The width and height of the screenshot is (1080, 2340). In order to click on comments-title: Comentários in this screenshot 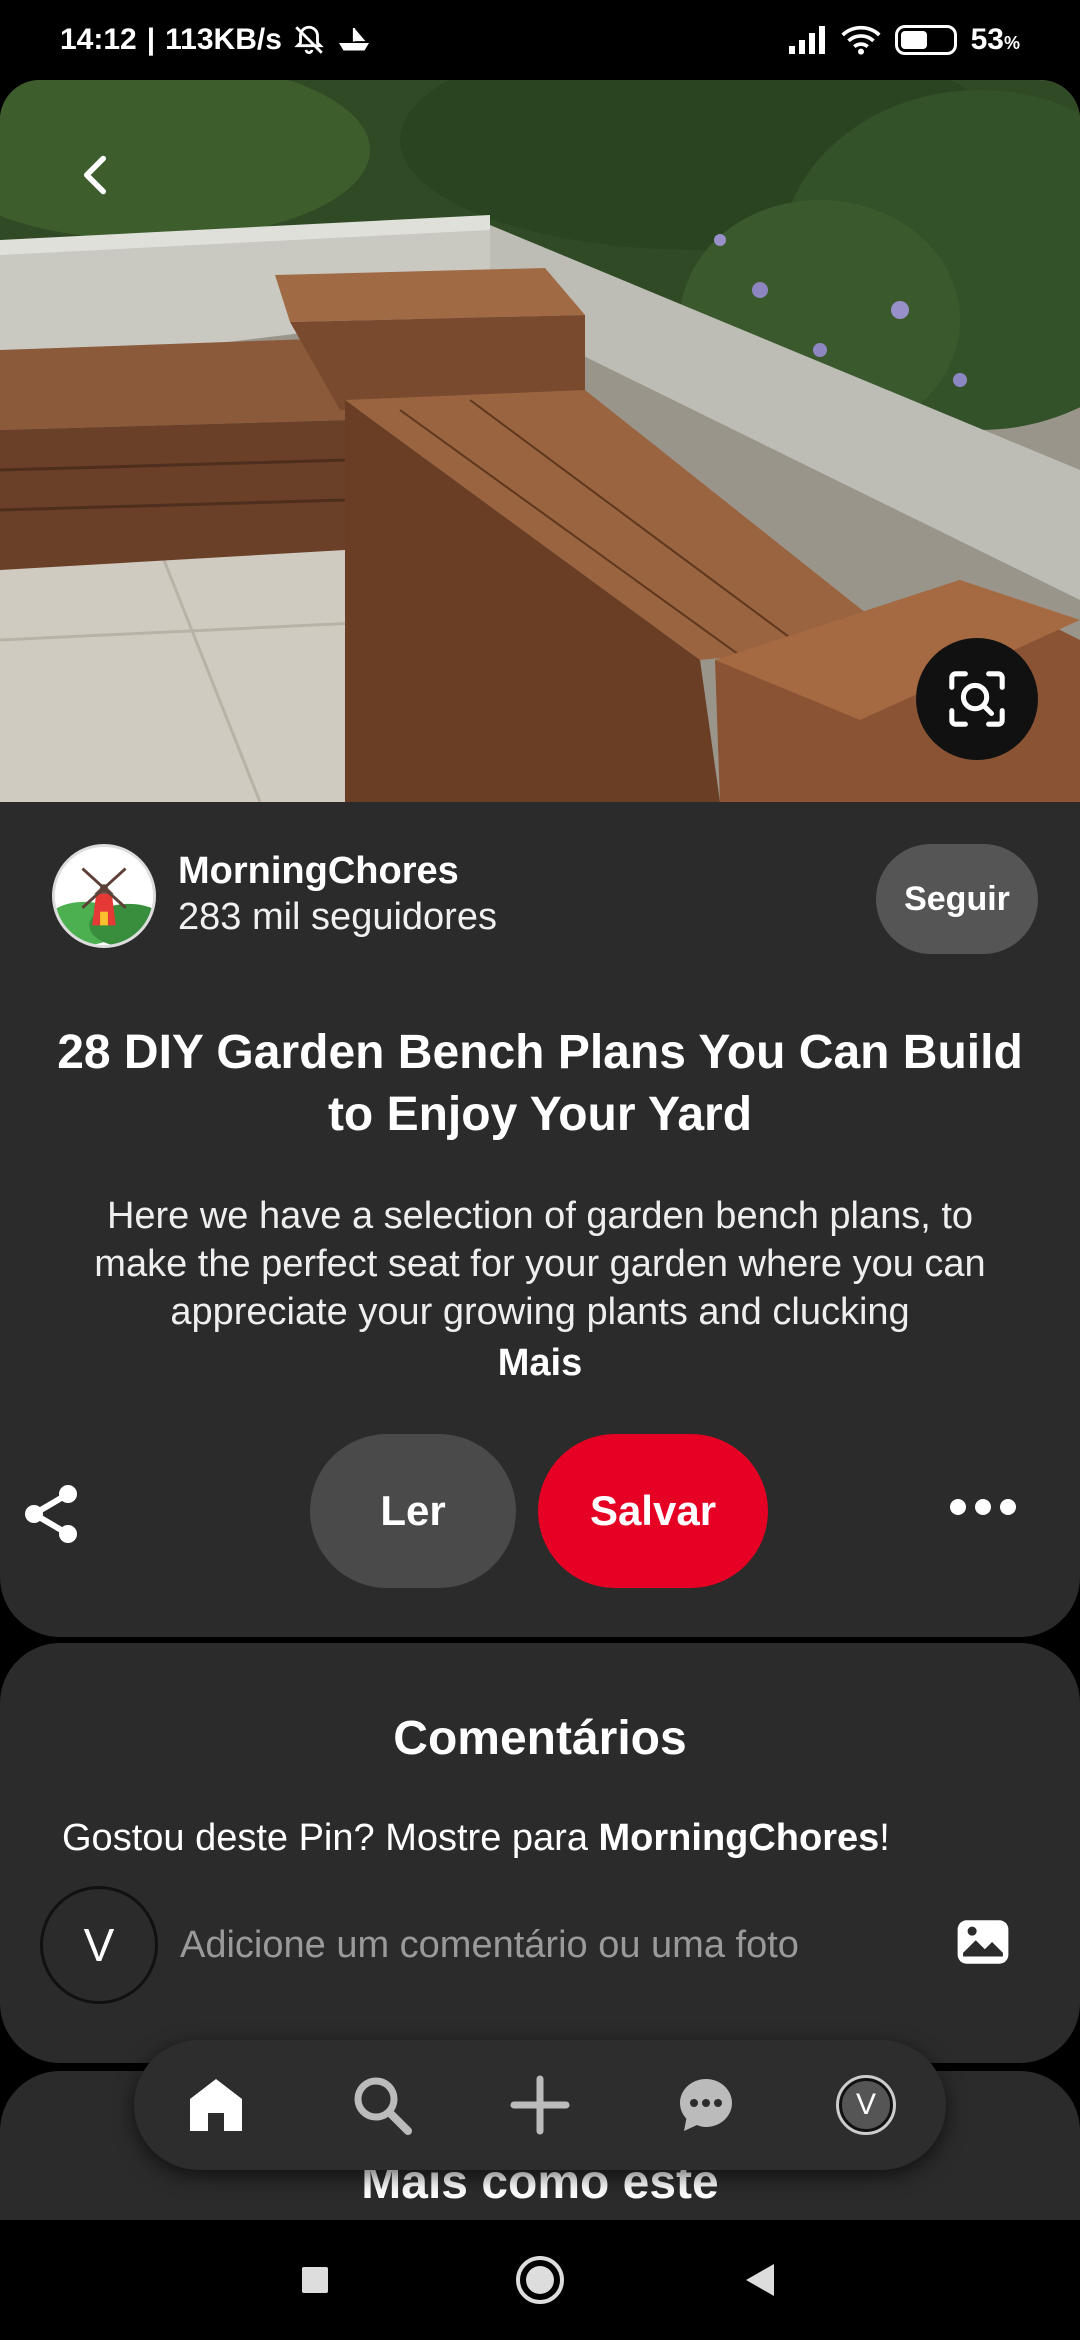, I will do `click(540, 1738)`.